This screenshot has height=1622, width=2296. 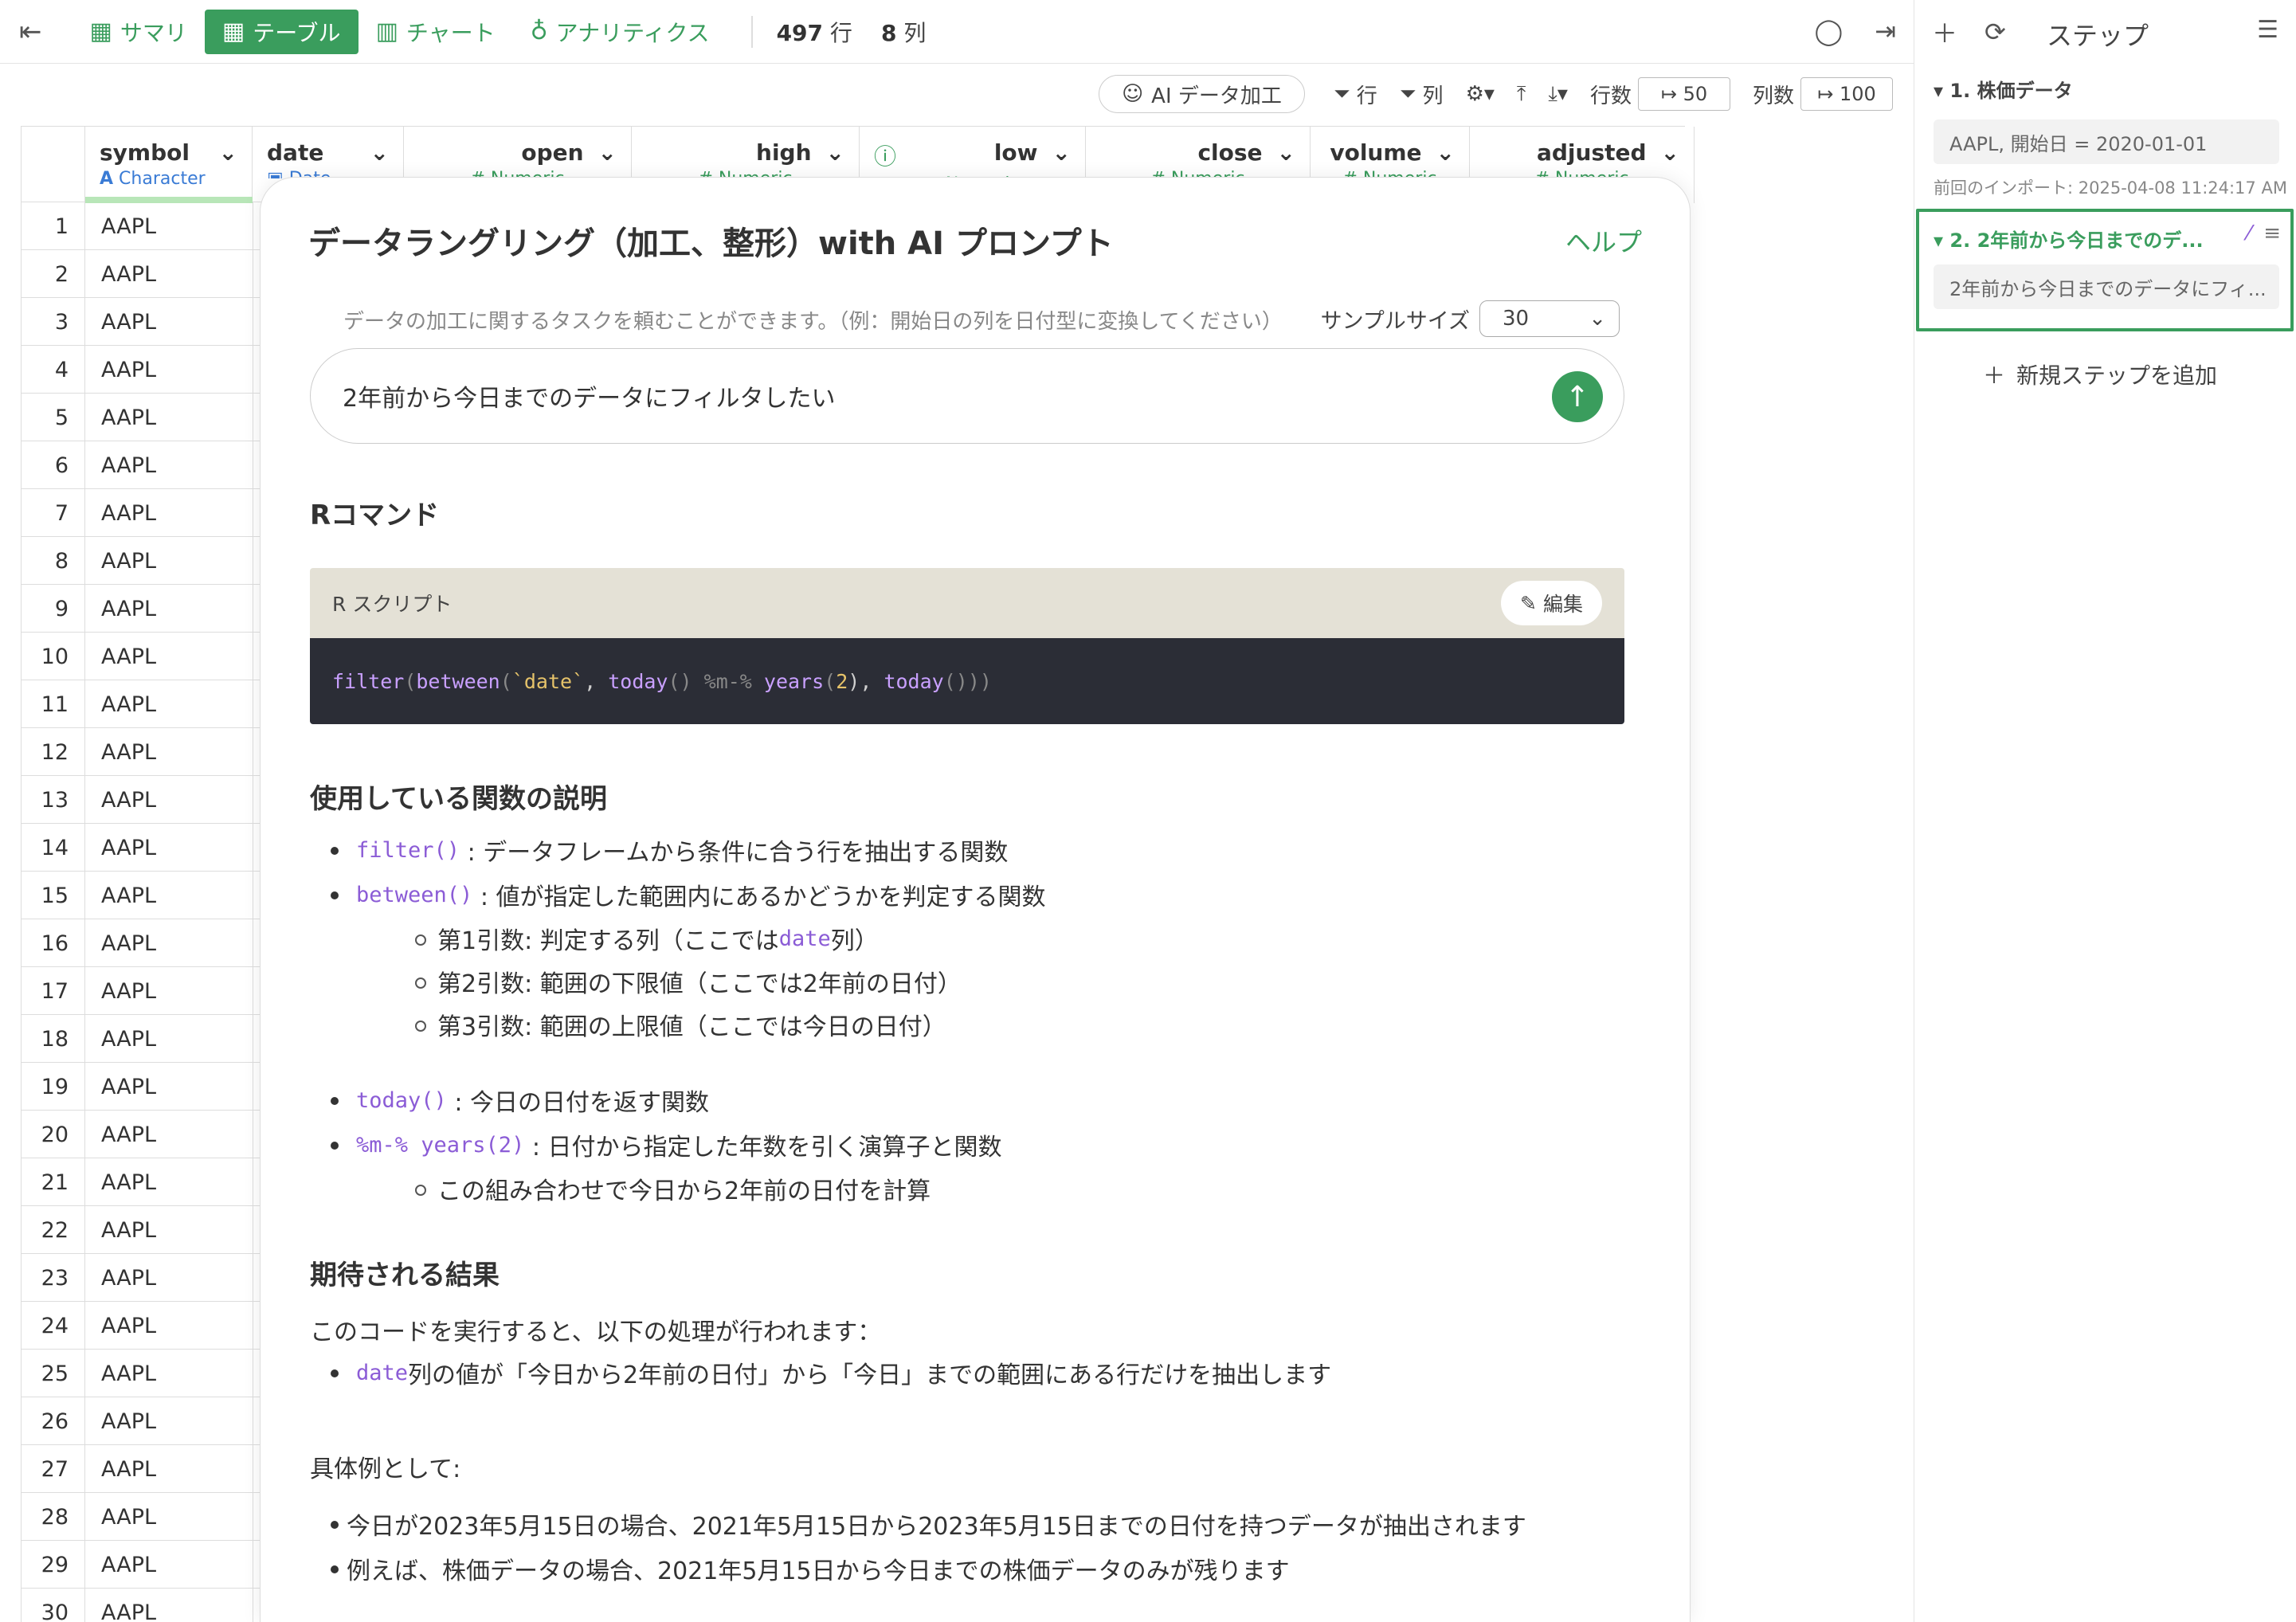 I want to click on upload-icon: ⤒, so click(x=1522, y=95).